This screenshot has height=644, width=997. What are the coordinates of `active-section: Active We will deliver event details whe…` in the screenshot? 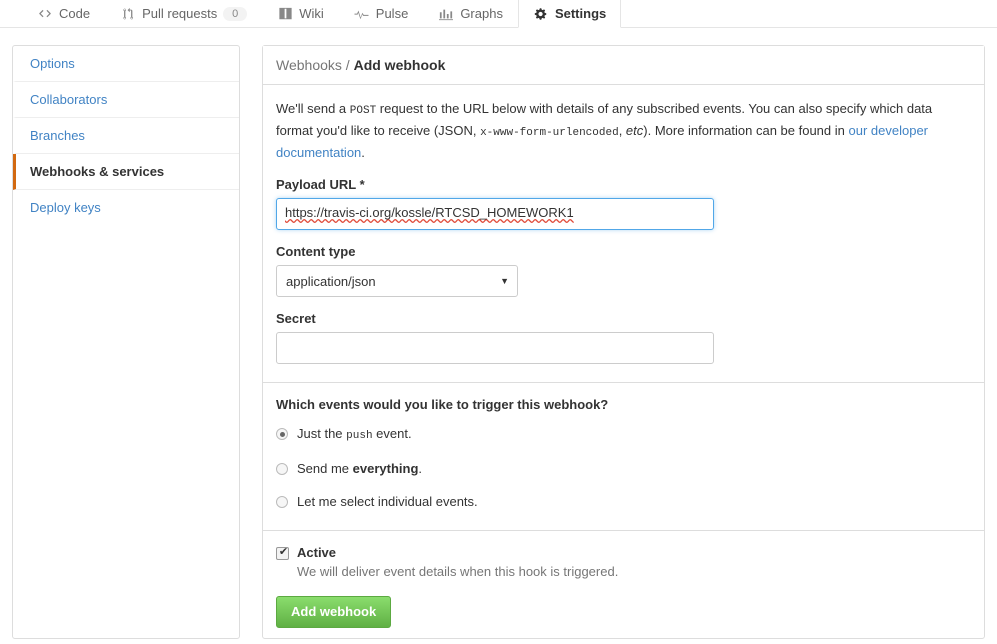 It's located at (623, 584).